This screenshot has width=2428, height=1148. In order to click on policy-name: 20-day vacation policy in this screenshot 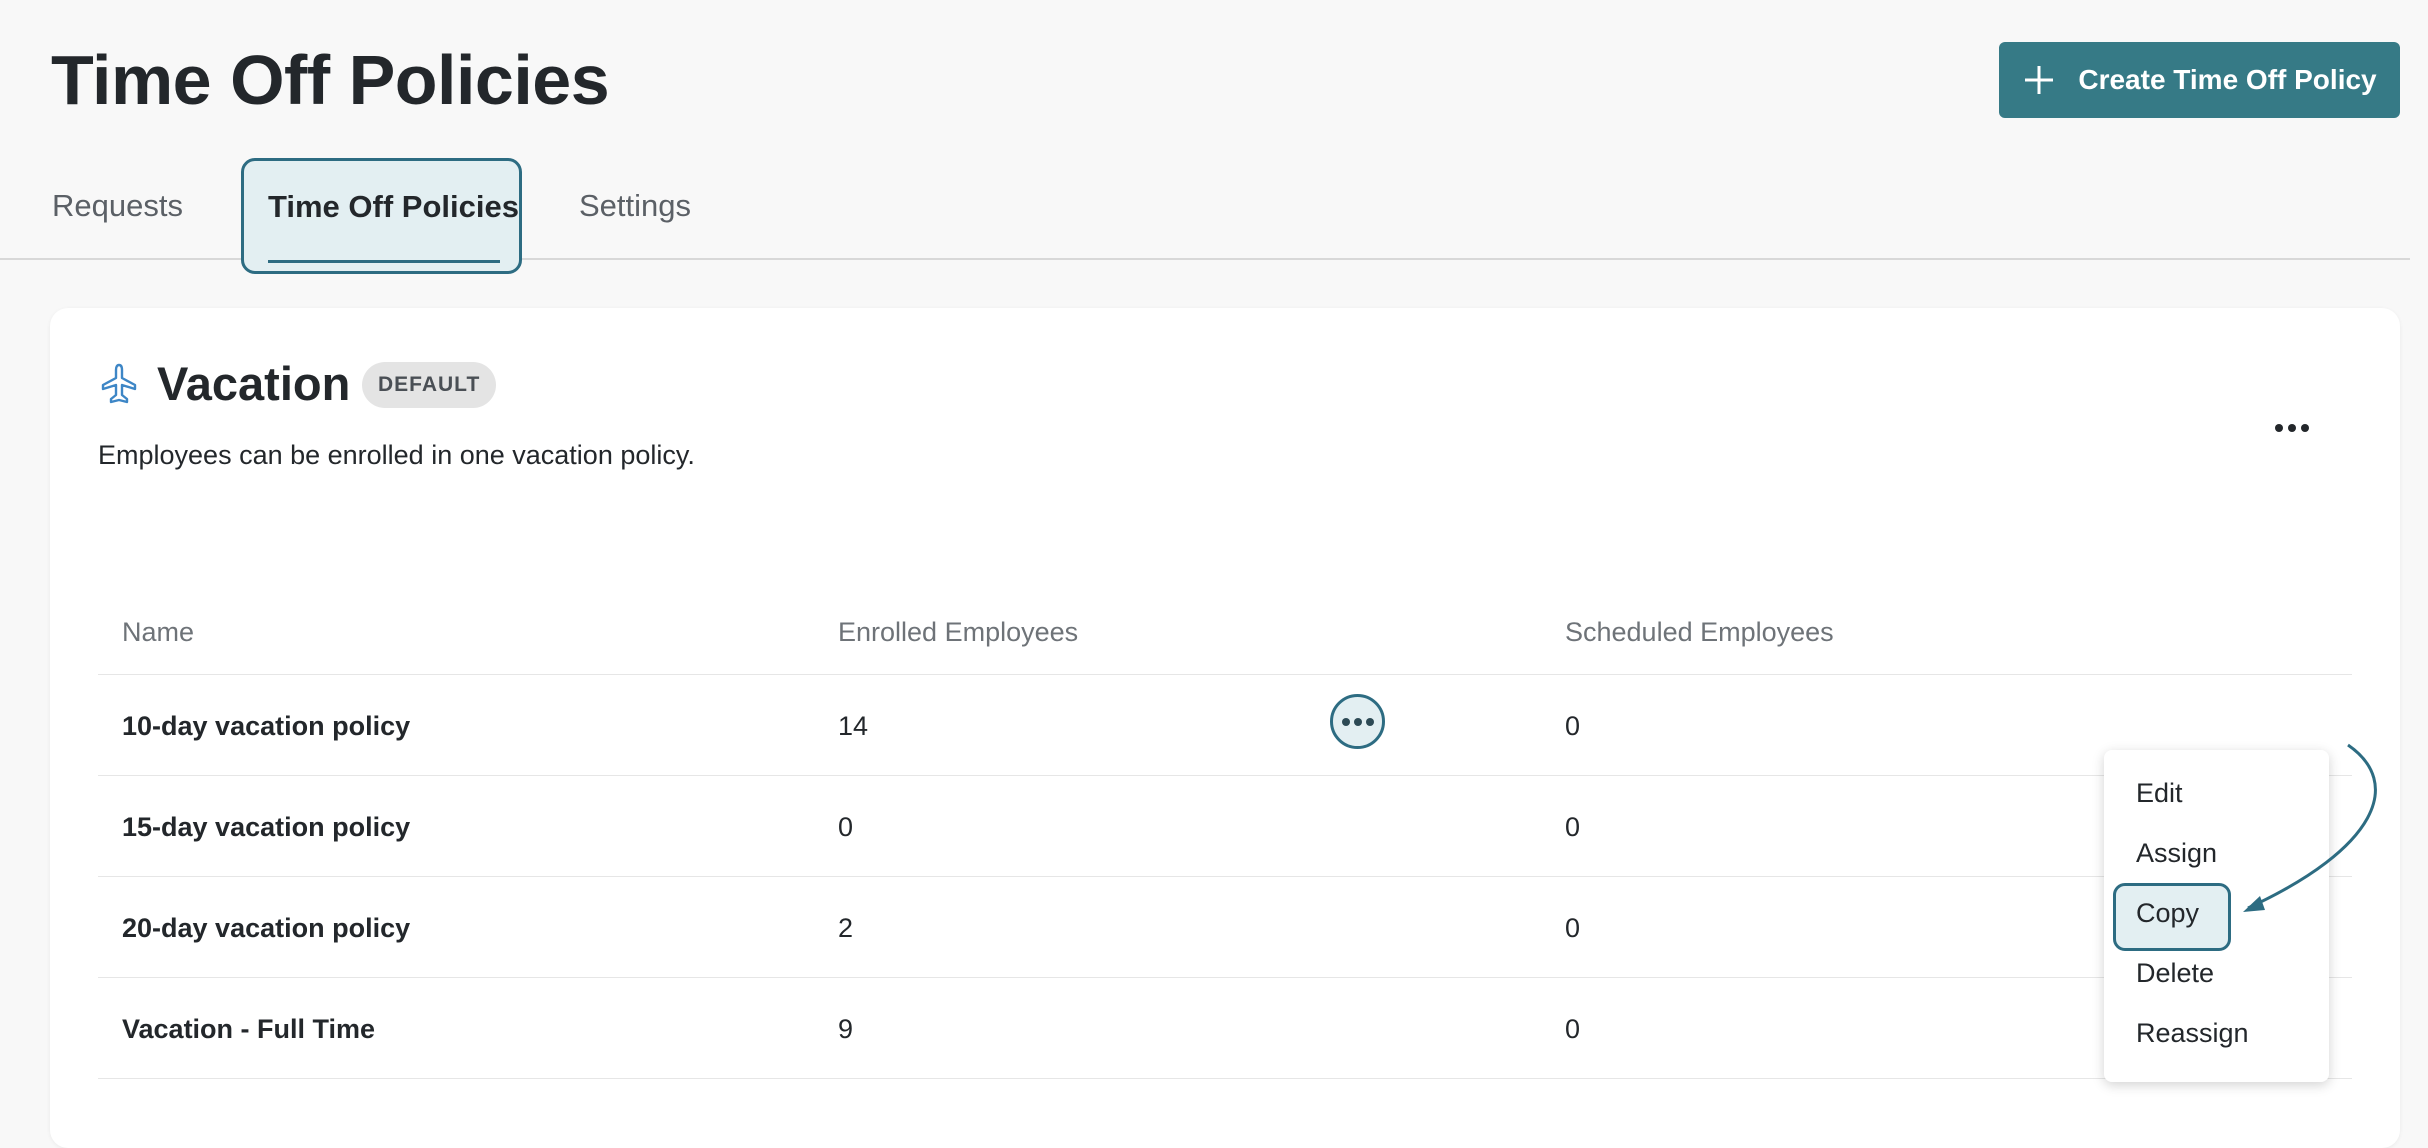, I will do `click(266, 928)`.